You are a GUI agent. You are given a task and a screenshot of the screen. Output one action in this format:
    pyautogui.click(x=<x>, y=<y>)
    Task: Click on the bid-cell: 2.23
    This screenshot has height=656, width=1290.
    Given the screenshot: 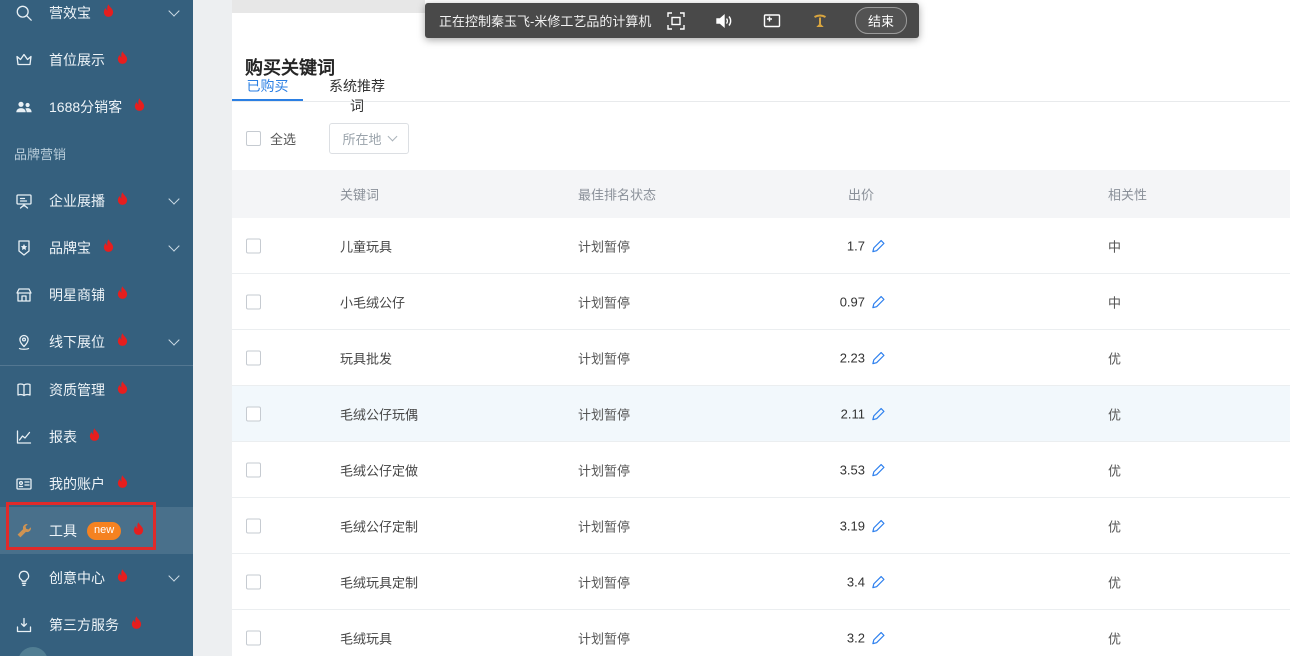 What is the action you would take?
    pyautogui.click(x=850, y=357)
    